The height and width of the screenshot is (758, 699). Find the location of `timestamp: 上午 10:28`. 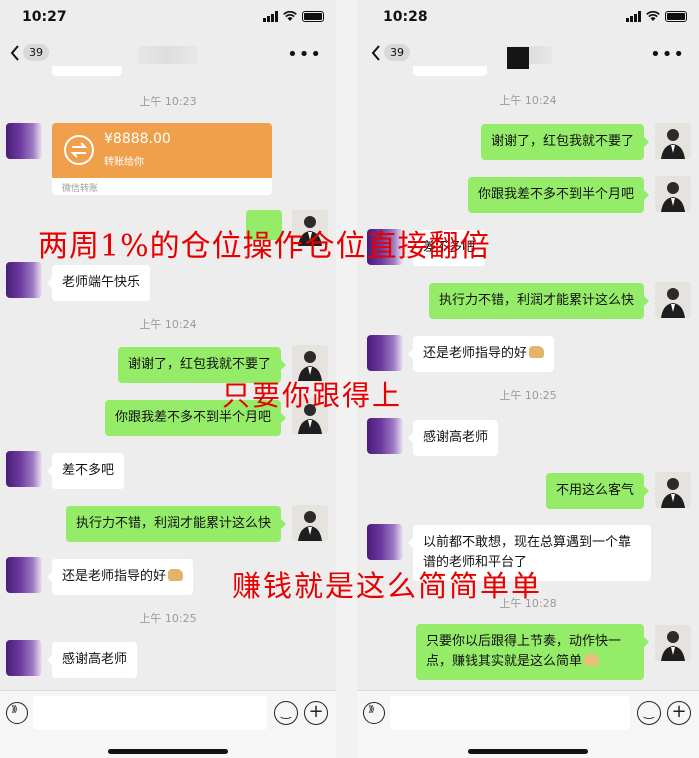

timestamp: 上午 10:28 is located at coordinates (528, 603).